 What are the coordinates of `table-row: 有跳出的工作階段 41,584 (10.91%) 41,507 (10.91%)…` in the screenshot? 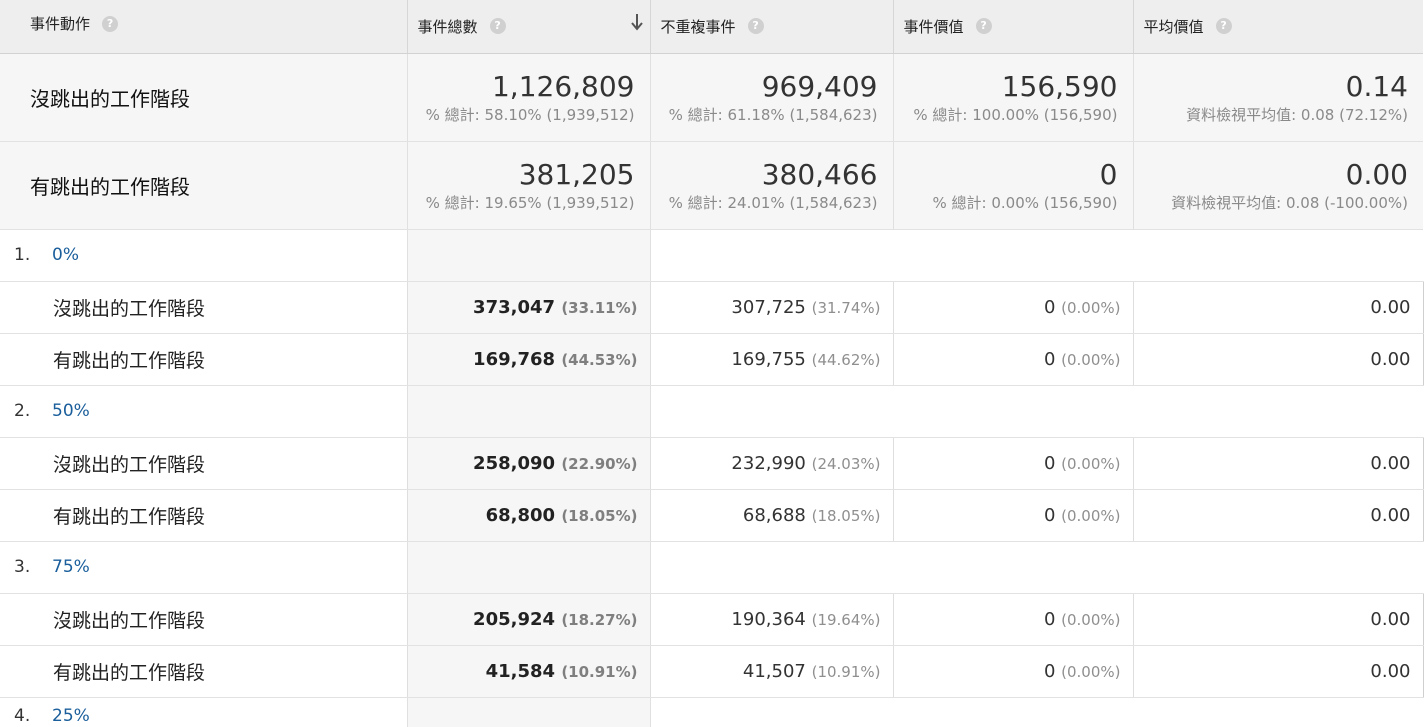 It's located at (712, 671).